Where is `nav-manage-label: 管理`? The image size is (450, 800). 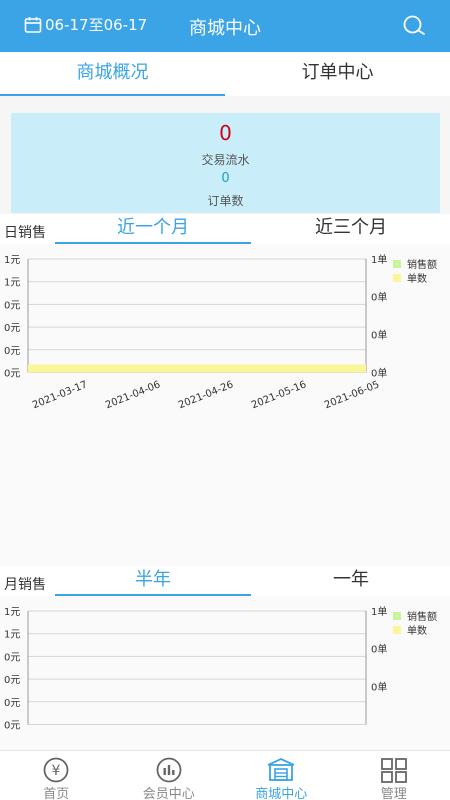 nav-manage-label: 管理 is located at coordinates (393, 793).